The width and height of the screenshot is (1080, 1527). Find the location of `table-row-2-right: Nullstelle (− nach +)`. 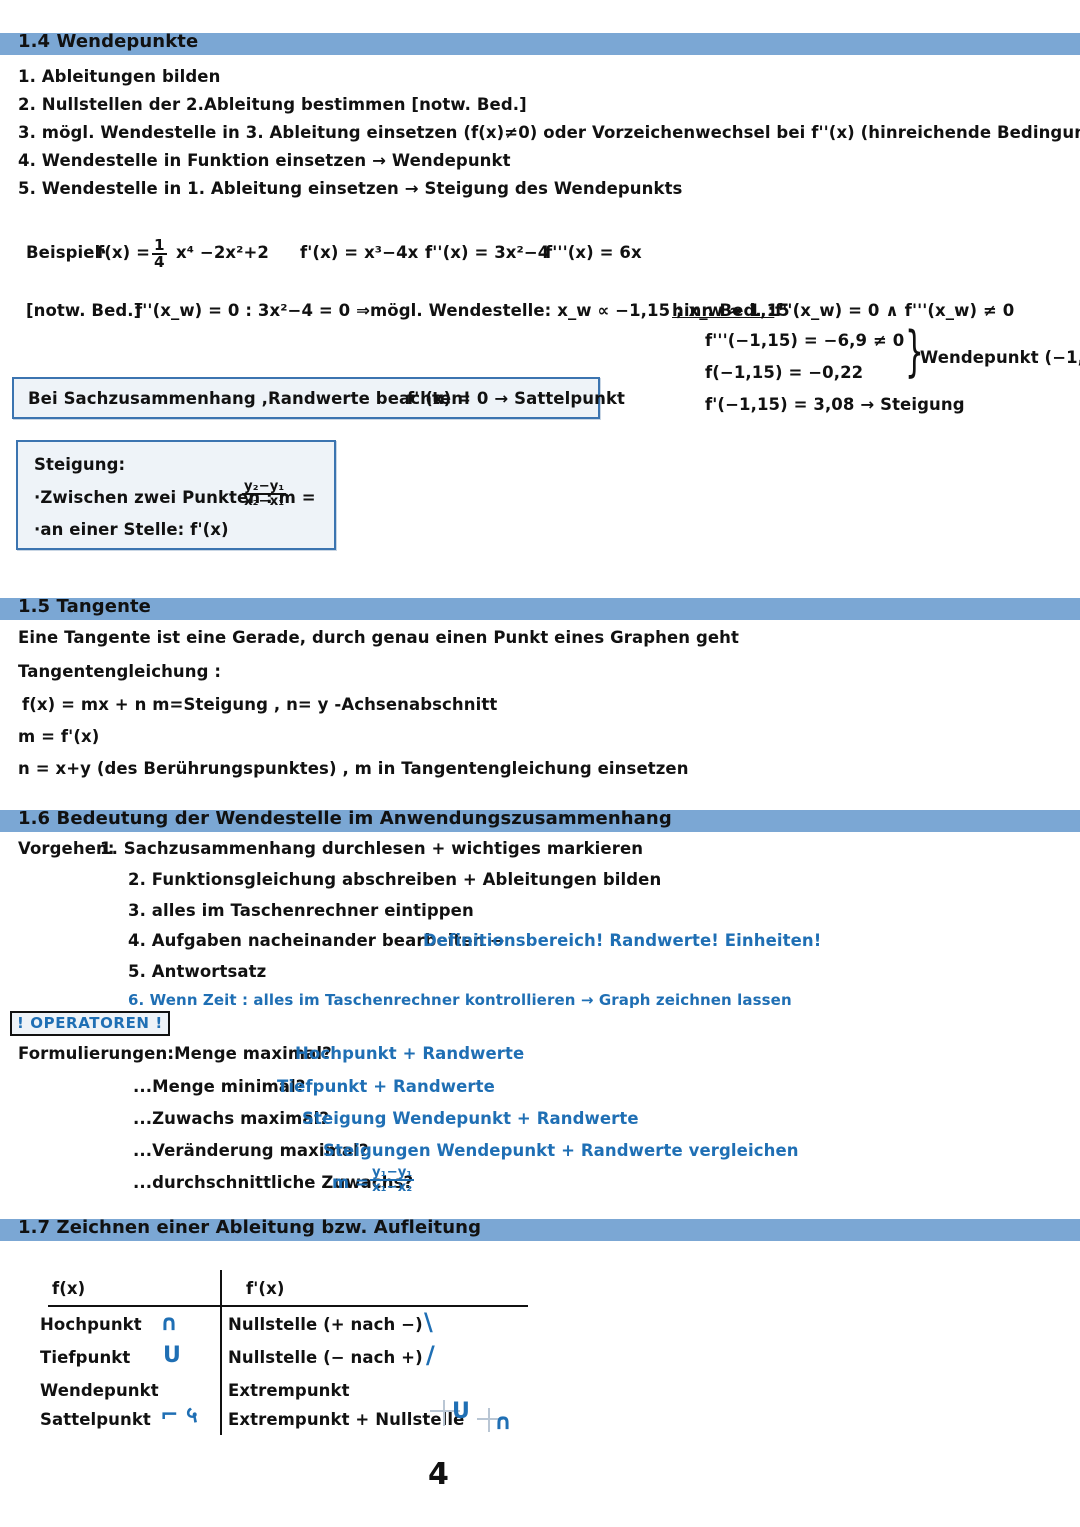

table-row-2-right: Nullstelle (− nach +) is located at coordinates (325, 1357).